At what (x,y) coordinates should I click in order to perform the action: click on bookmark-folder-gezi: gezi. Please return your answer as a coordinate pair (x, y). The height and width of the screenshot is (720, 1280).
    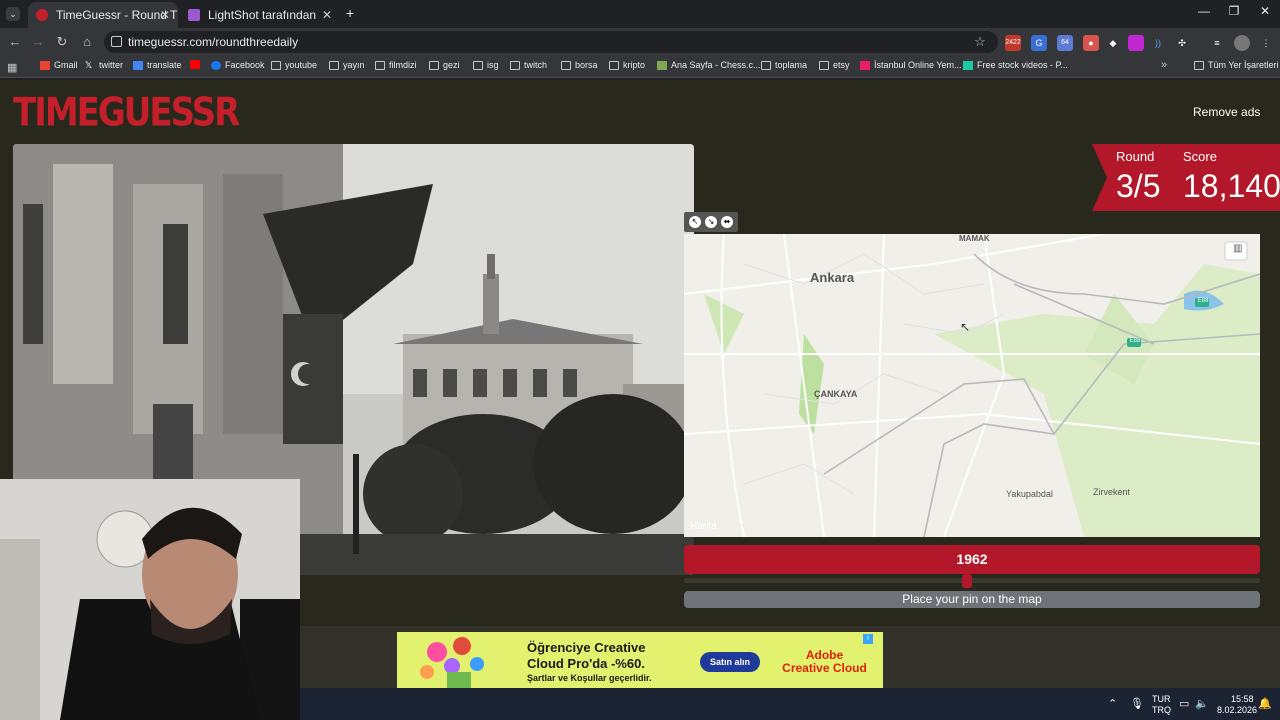
    Looking at the image, I should click on (444, 65).